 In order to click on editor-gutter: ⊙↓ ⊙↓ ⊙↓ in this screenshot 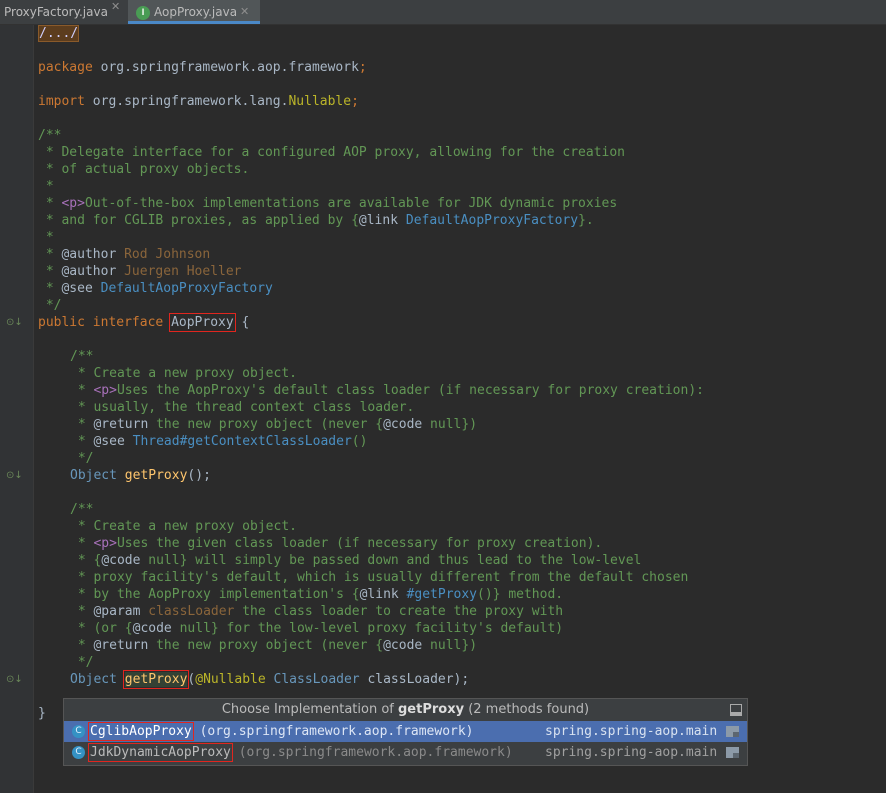, I will do `click(17, 409)`.